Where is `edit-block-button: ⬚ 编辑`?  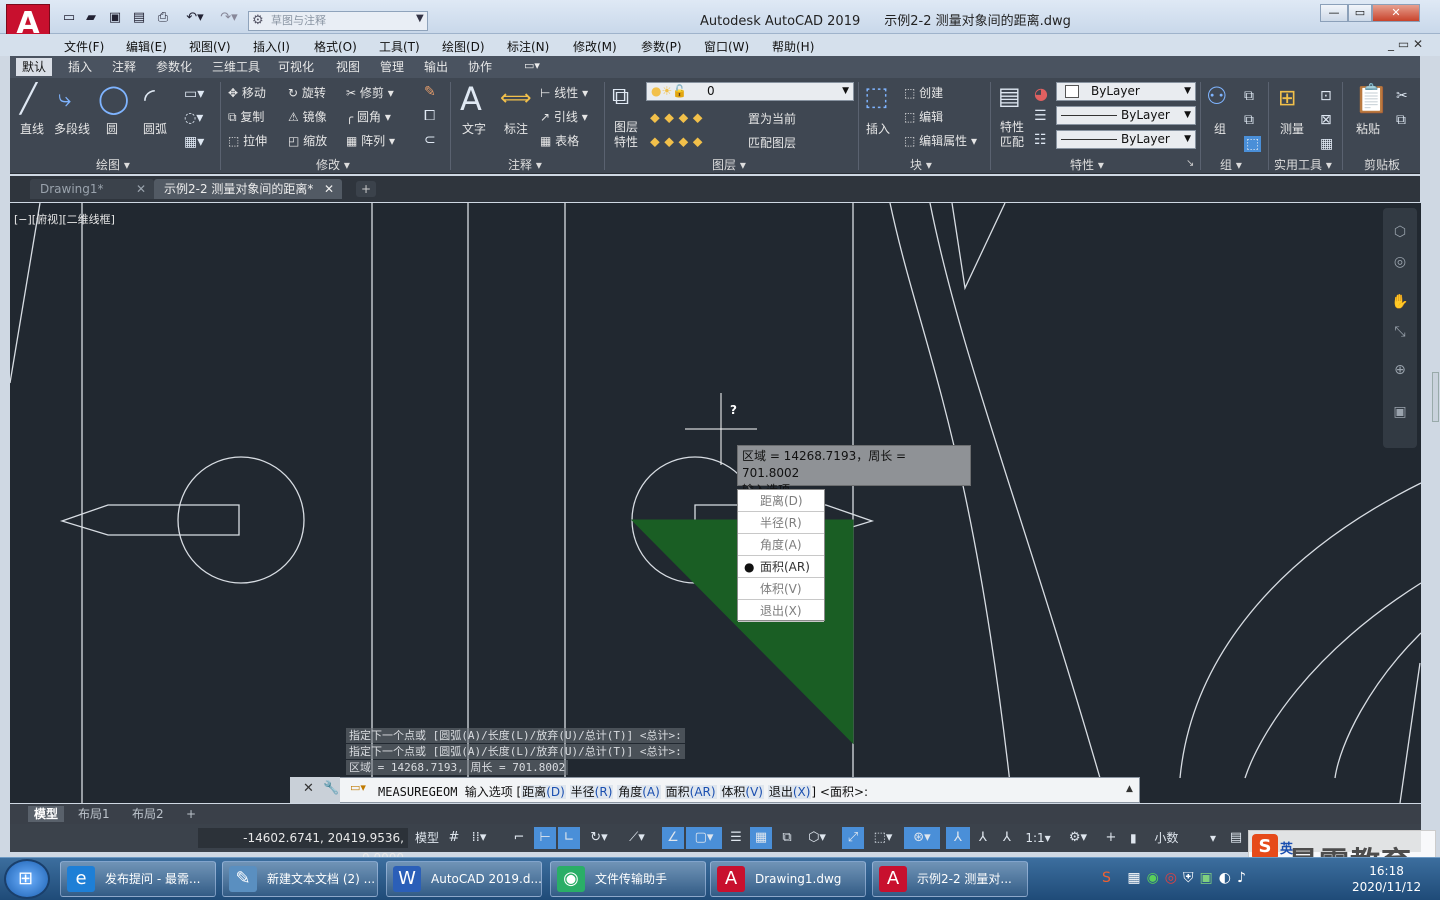
edit-block-button: ⬚ 编辑 is located at coordinates (923, 116).